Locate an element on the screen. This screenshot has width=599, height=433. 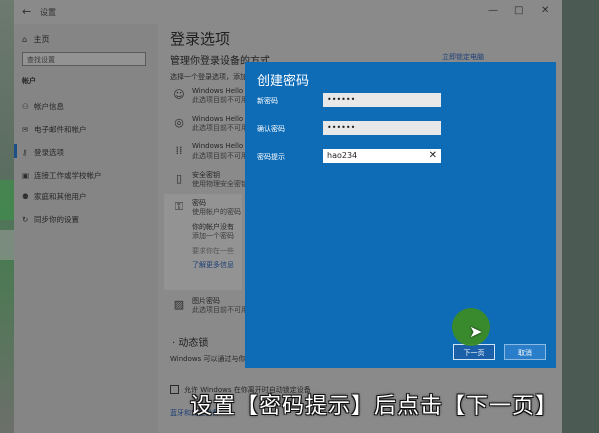
person-icon: ⚇ is located at coordinates (25, 106).